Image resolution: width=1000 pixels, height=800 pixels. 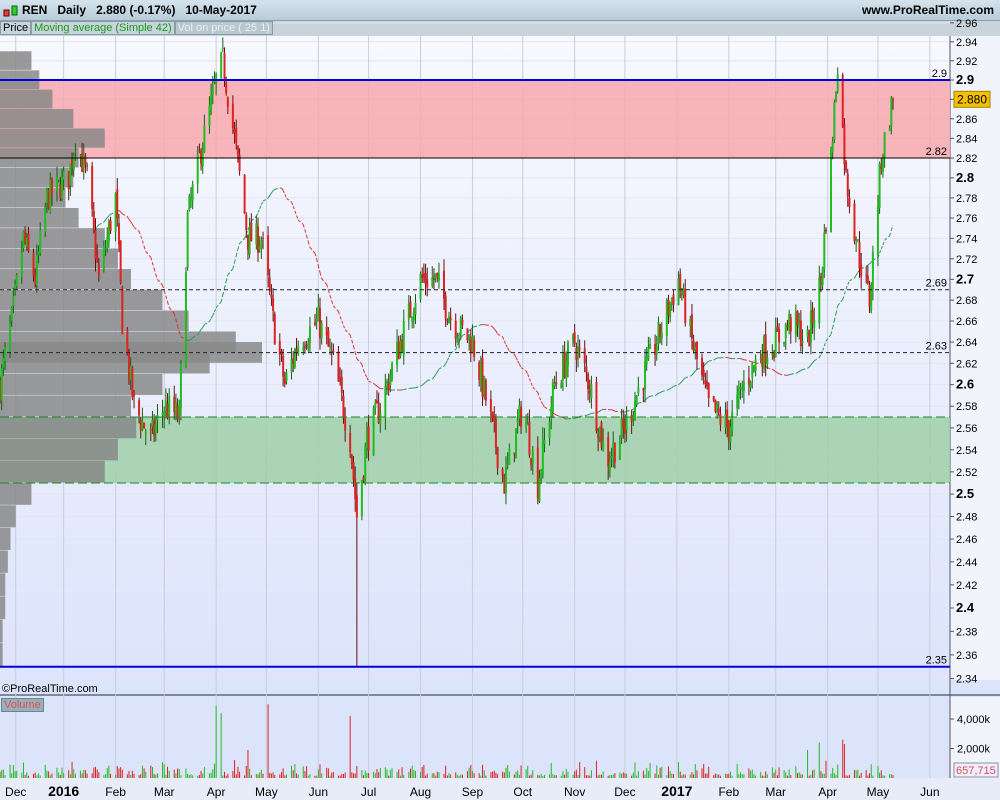 I want to click on volume-tick-label: 2,000k, so click(x=974, y=750).